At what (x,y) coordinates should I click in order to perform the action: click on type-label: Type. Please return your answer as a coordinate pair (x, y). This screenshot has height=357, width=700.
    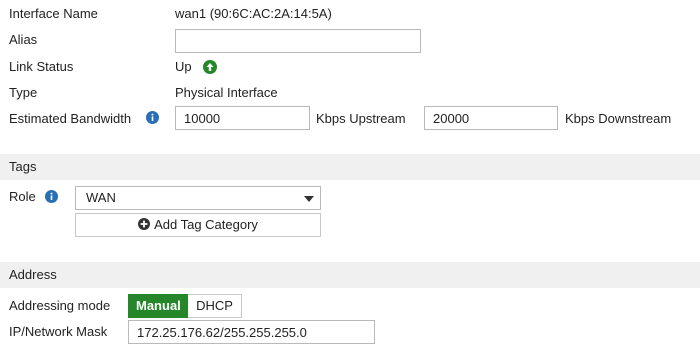
    Looking at the image, I should click on (23, 92).